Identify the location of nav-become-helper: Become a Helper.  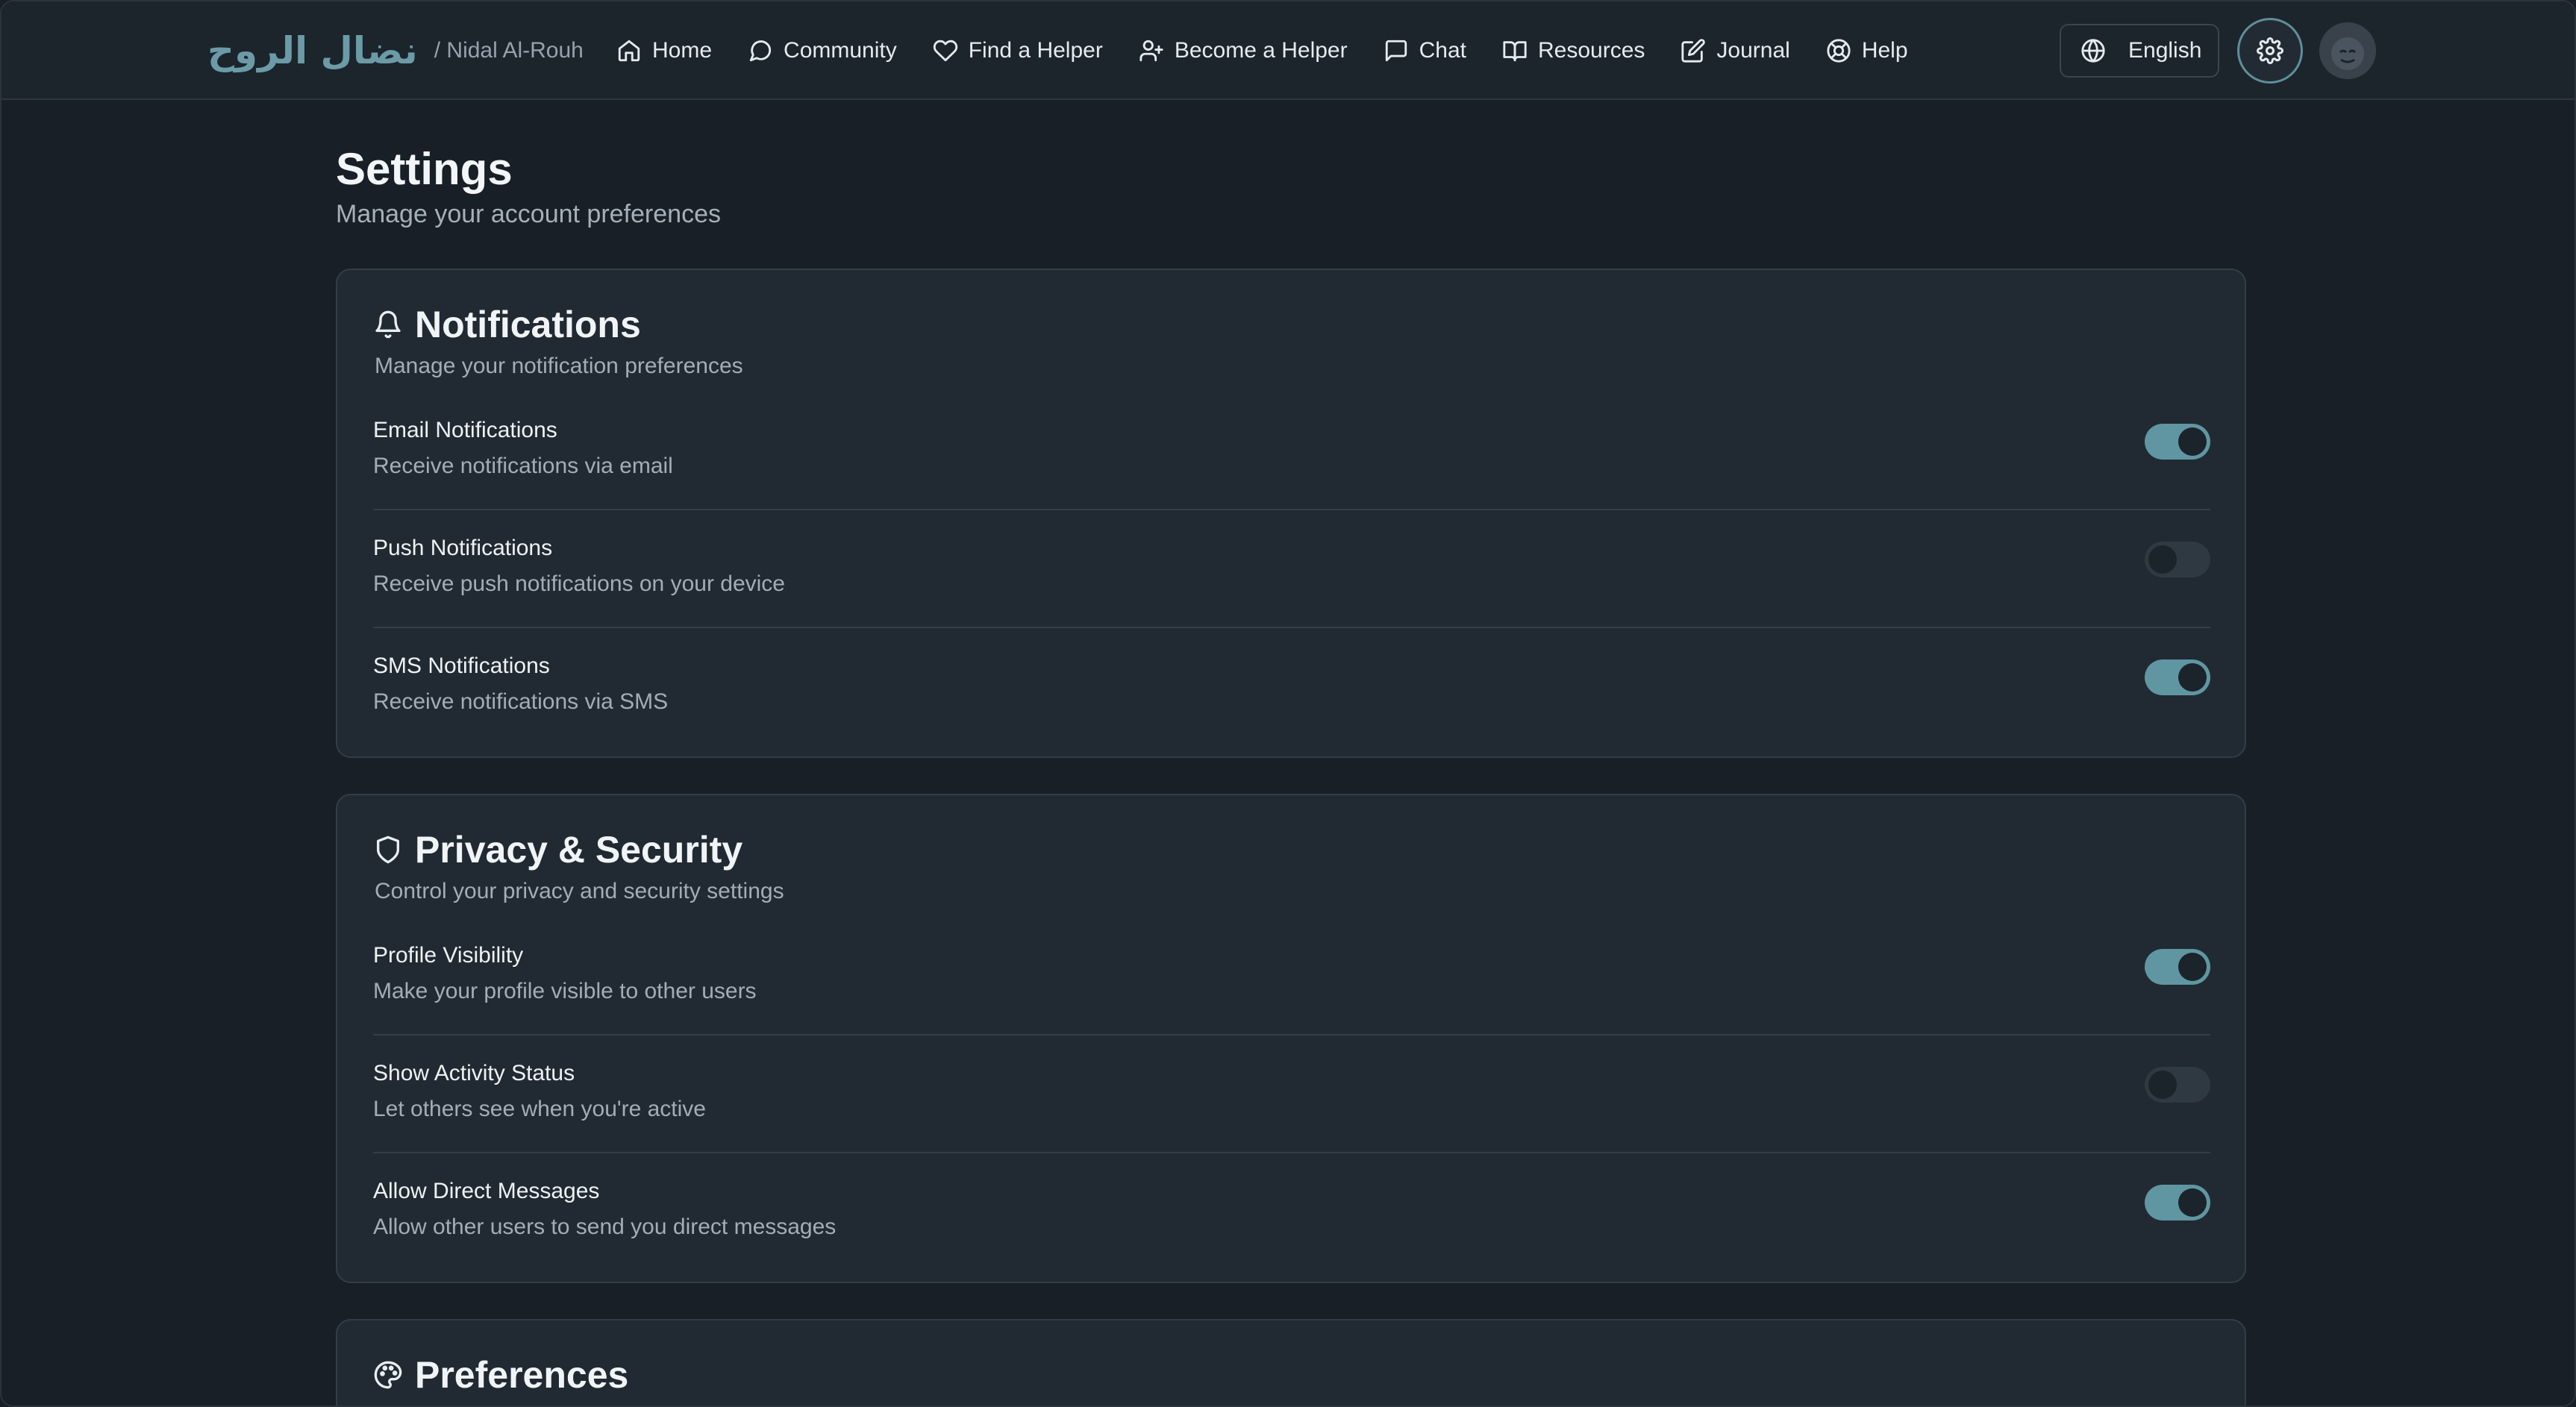
(1243, 51).